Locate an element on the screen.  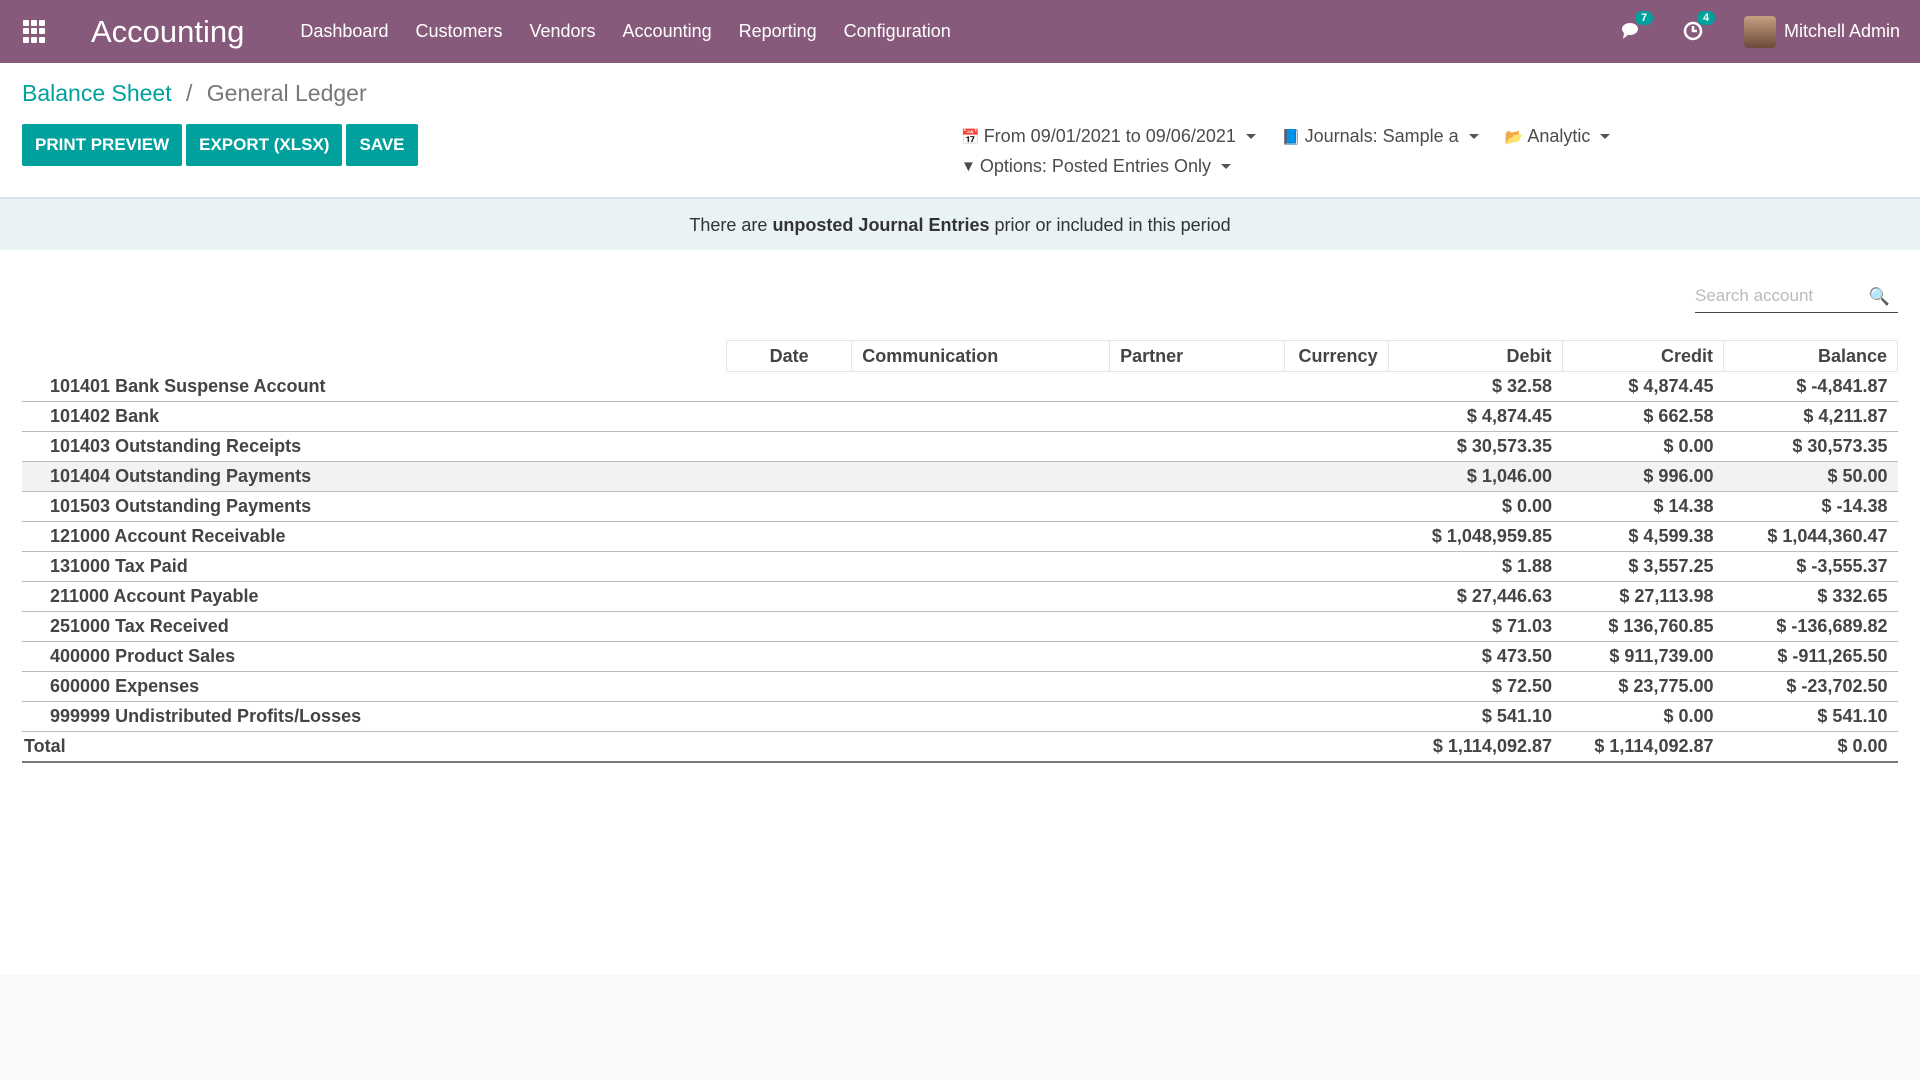
balance-cell: $ -14.38 is located at coordinates (1810, 506).